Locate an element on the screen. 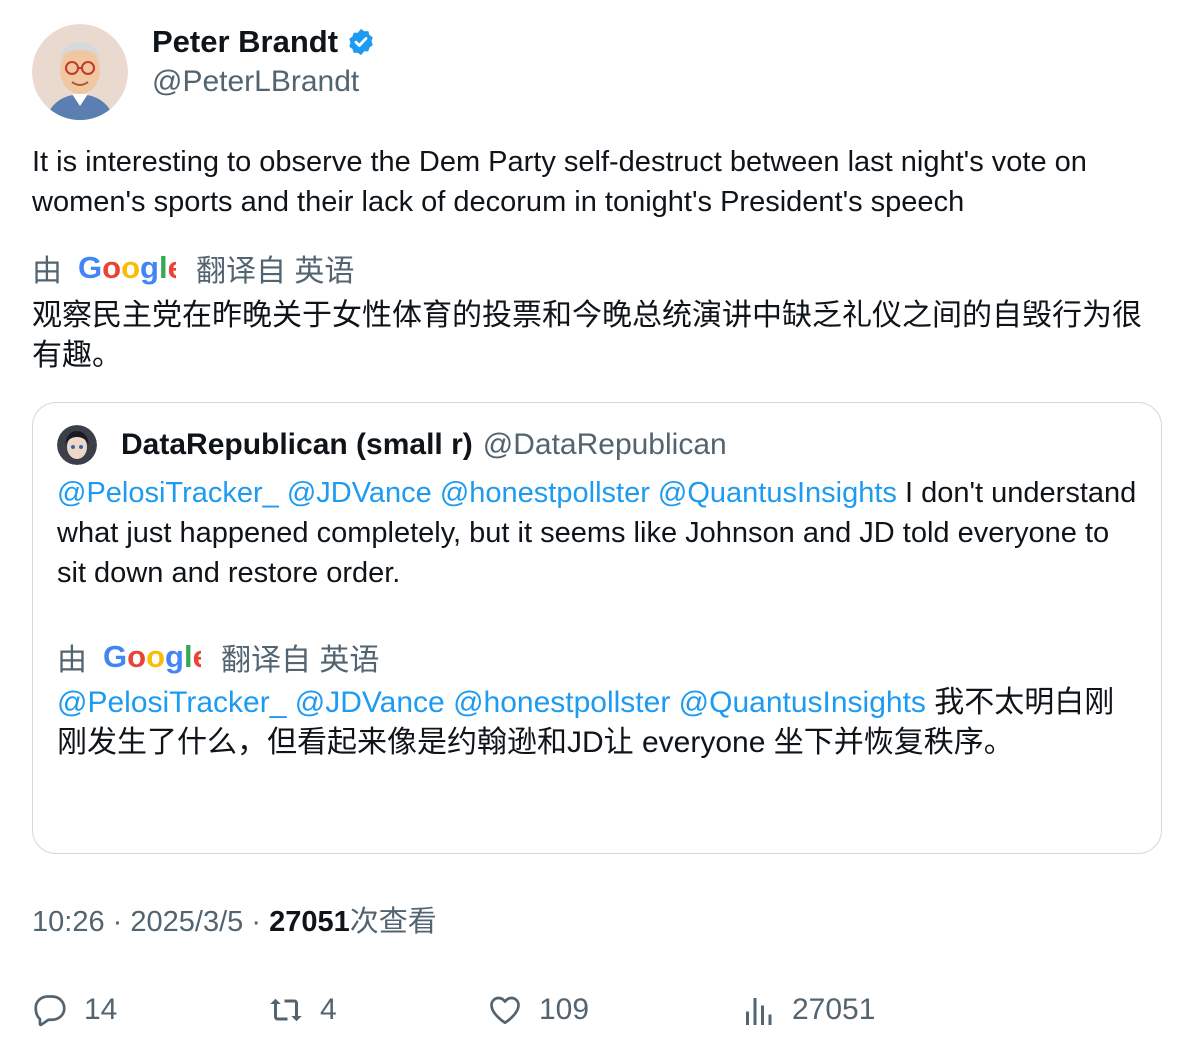 This screenshot has width=1196, height=1056. tweet-meta: 10:26 · 2025/3/5 · 27051次查看 is located at coordinates (234, 922).